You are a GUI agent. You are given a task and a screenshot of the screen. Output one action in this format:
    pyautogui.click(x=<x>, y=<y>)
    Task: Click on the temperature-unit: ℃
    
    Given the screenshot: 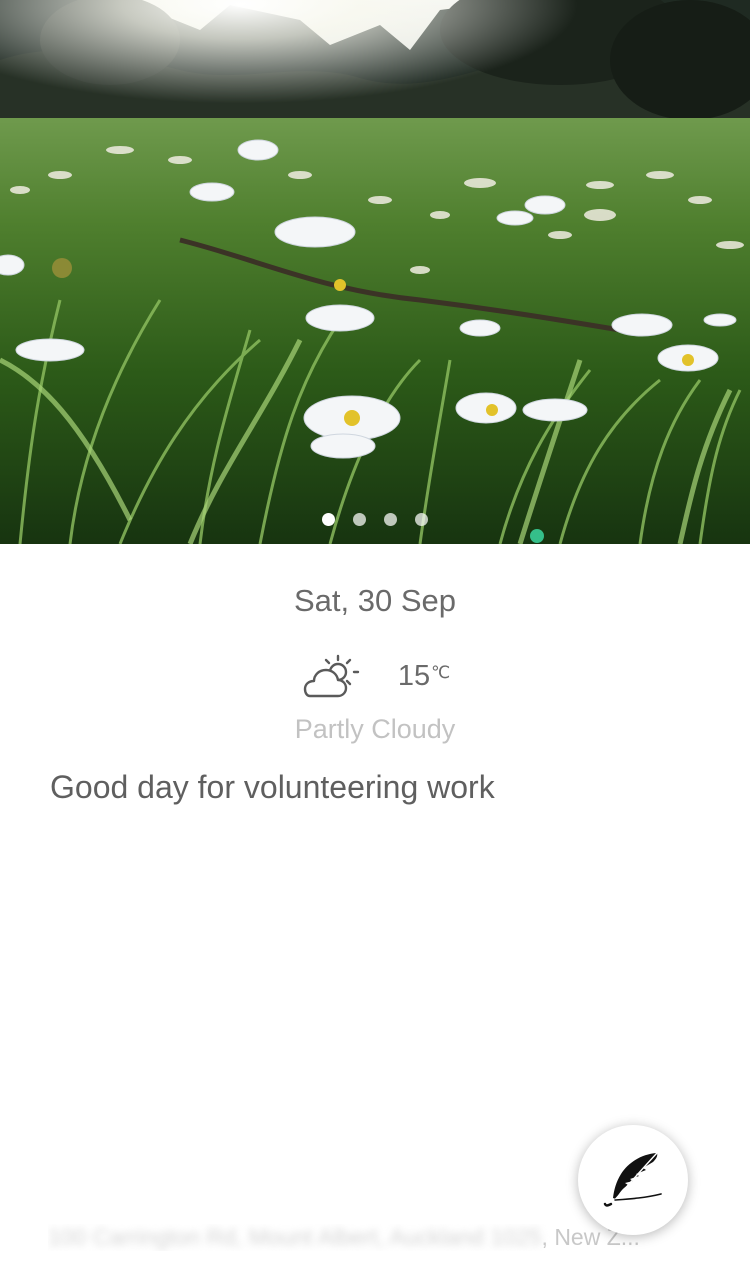 What is the action you would take?
    pyautogui.click(x=441, y=672)
    